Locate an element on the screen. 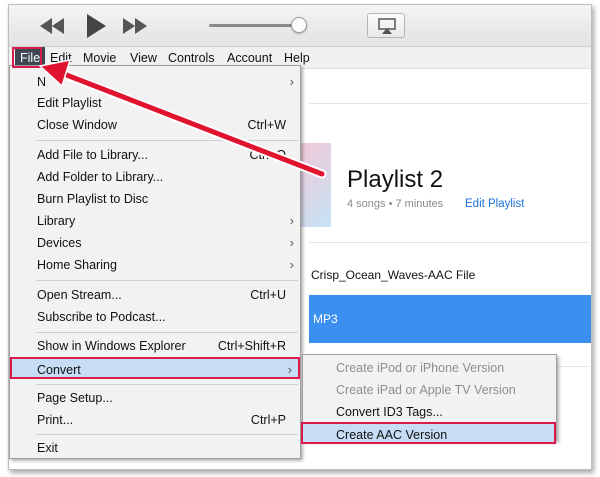 This screenshot has height=477, width=600. menu-item-burn-playlist: Burn Playlist to Disc is located at coordinates (155, 199).